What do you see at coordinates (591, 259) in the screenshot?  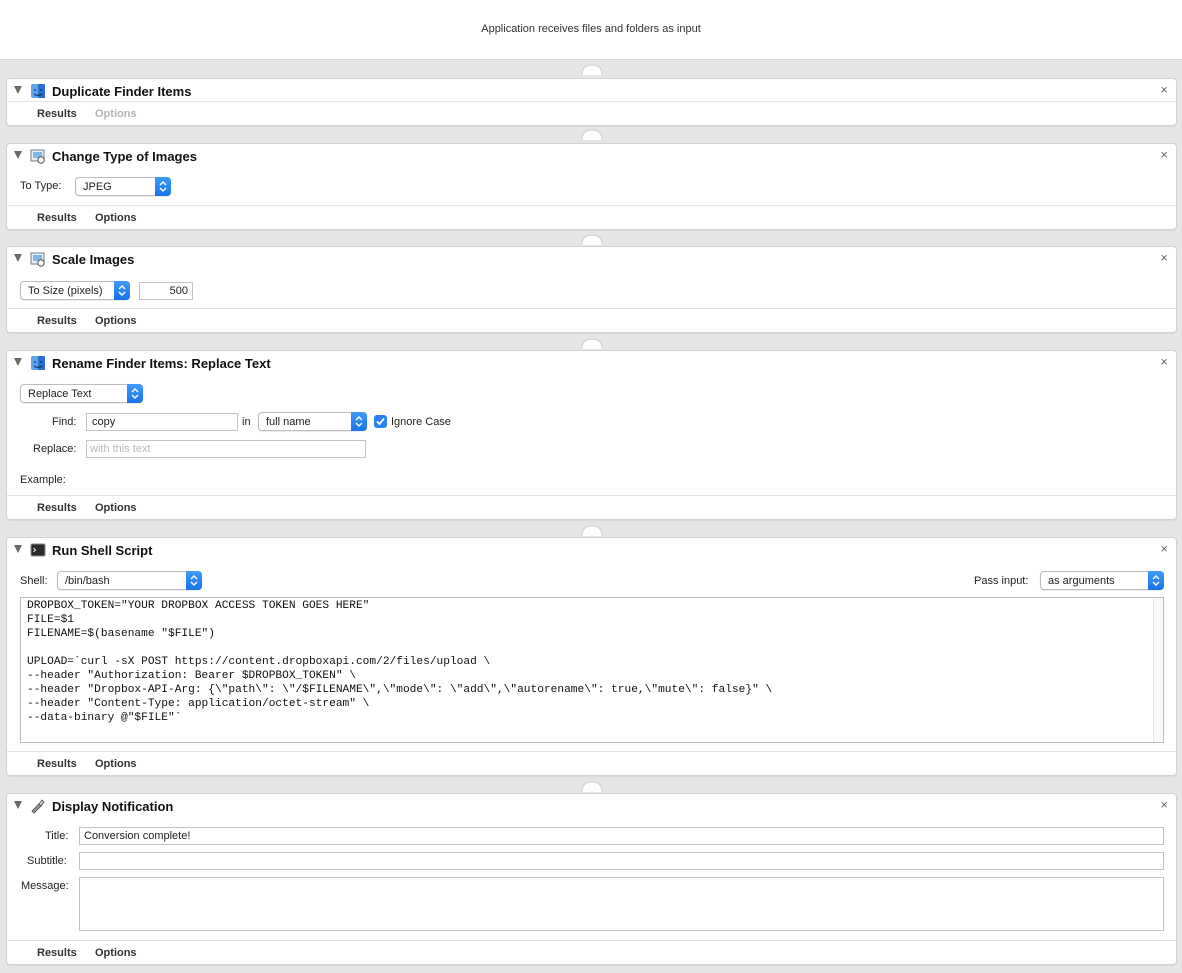 I see `action-header: Scale Images ×` at bounding box center [591, 259].